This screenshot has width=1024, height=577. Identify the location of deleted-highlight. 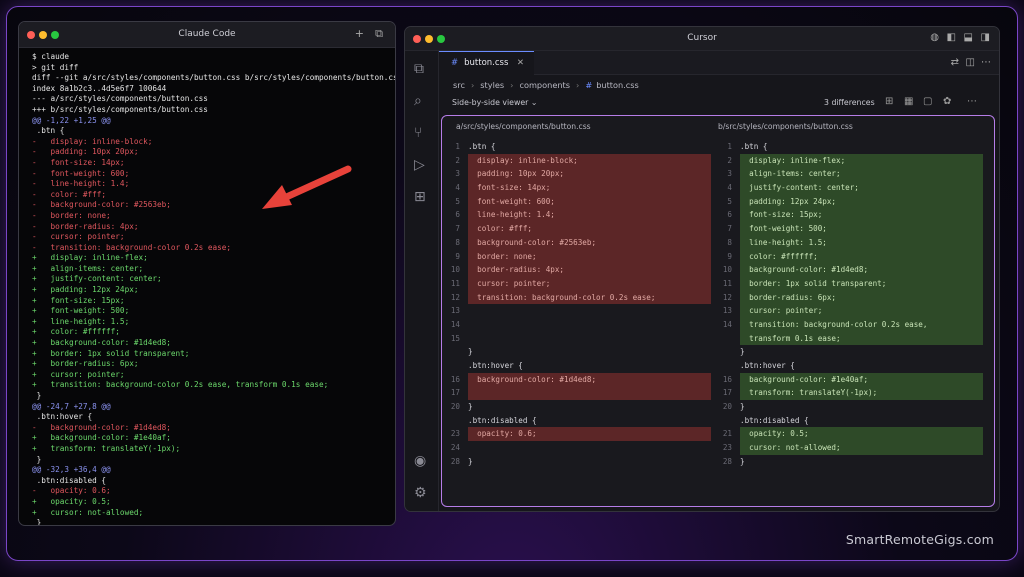
(589, 393).